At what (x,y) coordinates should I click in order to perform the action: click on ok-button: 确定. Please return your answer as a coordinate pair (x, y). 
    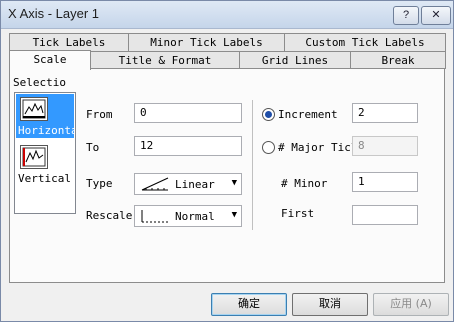
    Looking at the image, I should click on (249, 304).